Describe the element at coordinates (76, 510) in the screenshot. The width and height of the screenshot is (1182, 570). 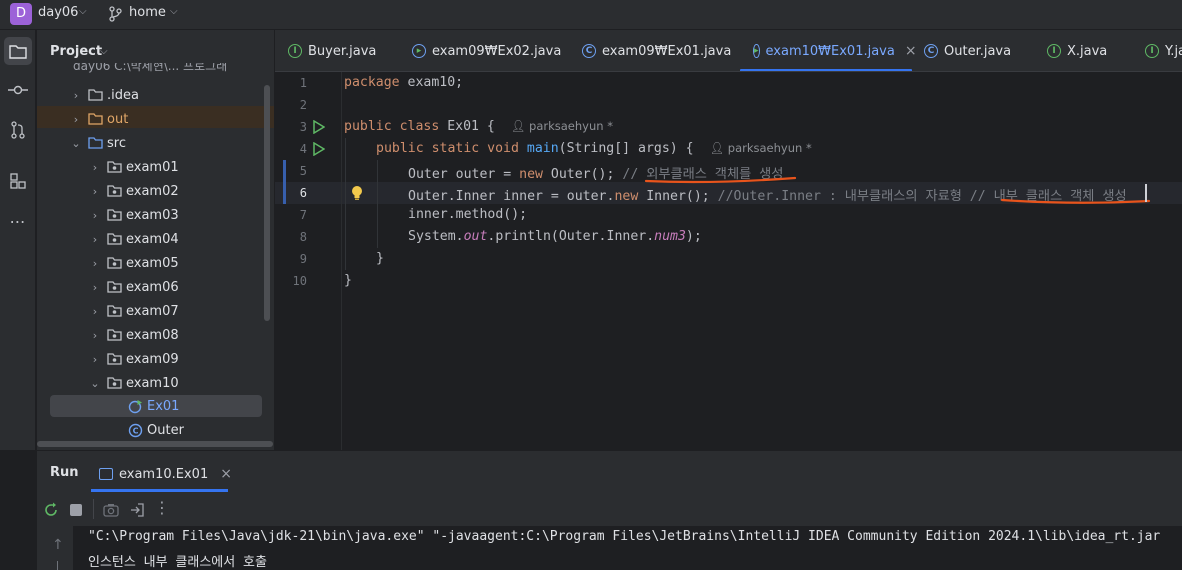
I see `stop-icon` at that location.